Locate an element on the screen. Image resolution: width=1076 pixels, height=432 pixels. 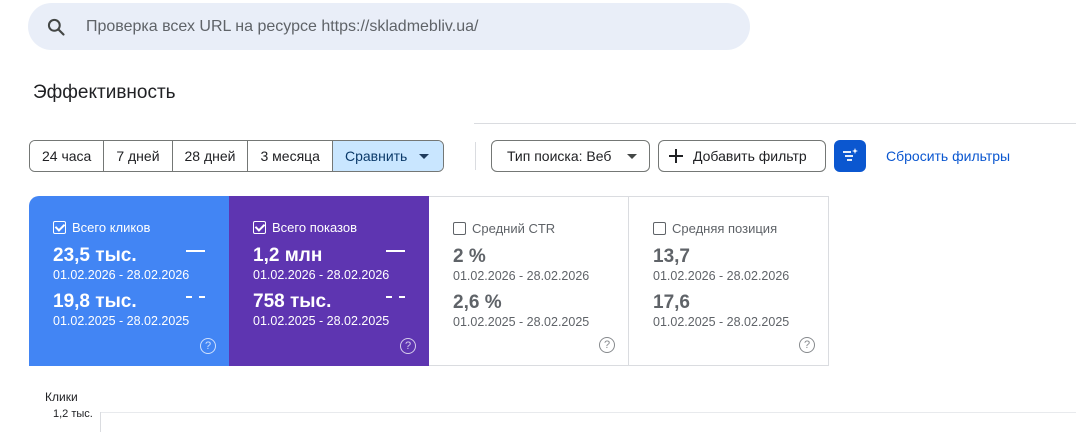
filter-sparkle-icon is located at coordinates (850, 154).